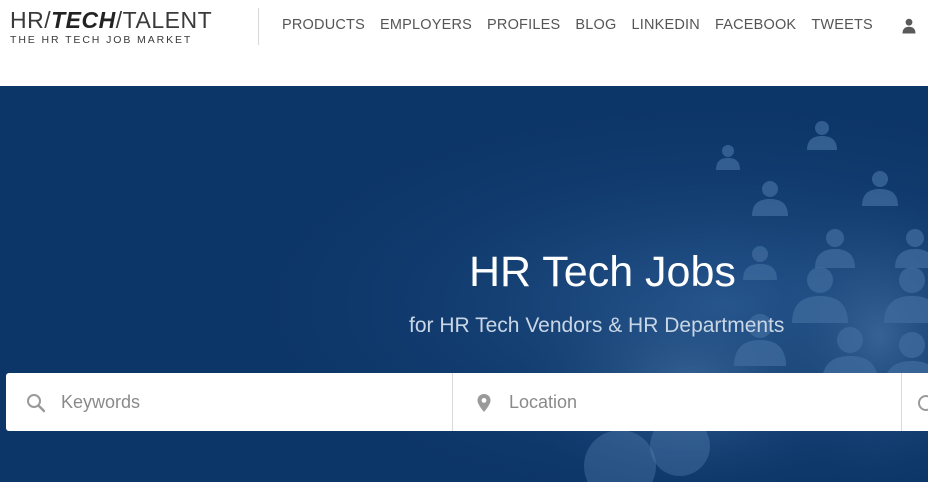 This screenshot has width=928, height=482. I want to click on user-icon, so click(909, 26).